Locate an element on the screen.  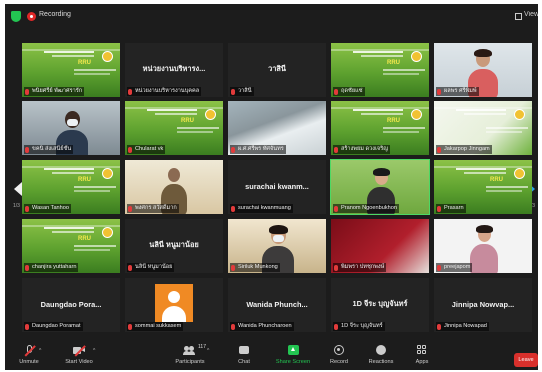
participant-tile: พงศกร สวัสดิ์มาก is located at coordinates (174, 187).